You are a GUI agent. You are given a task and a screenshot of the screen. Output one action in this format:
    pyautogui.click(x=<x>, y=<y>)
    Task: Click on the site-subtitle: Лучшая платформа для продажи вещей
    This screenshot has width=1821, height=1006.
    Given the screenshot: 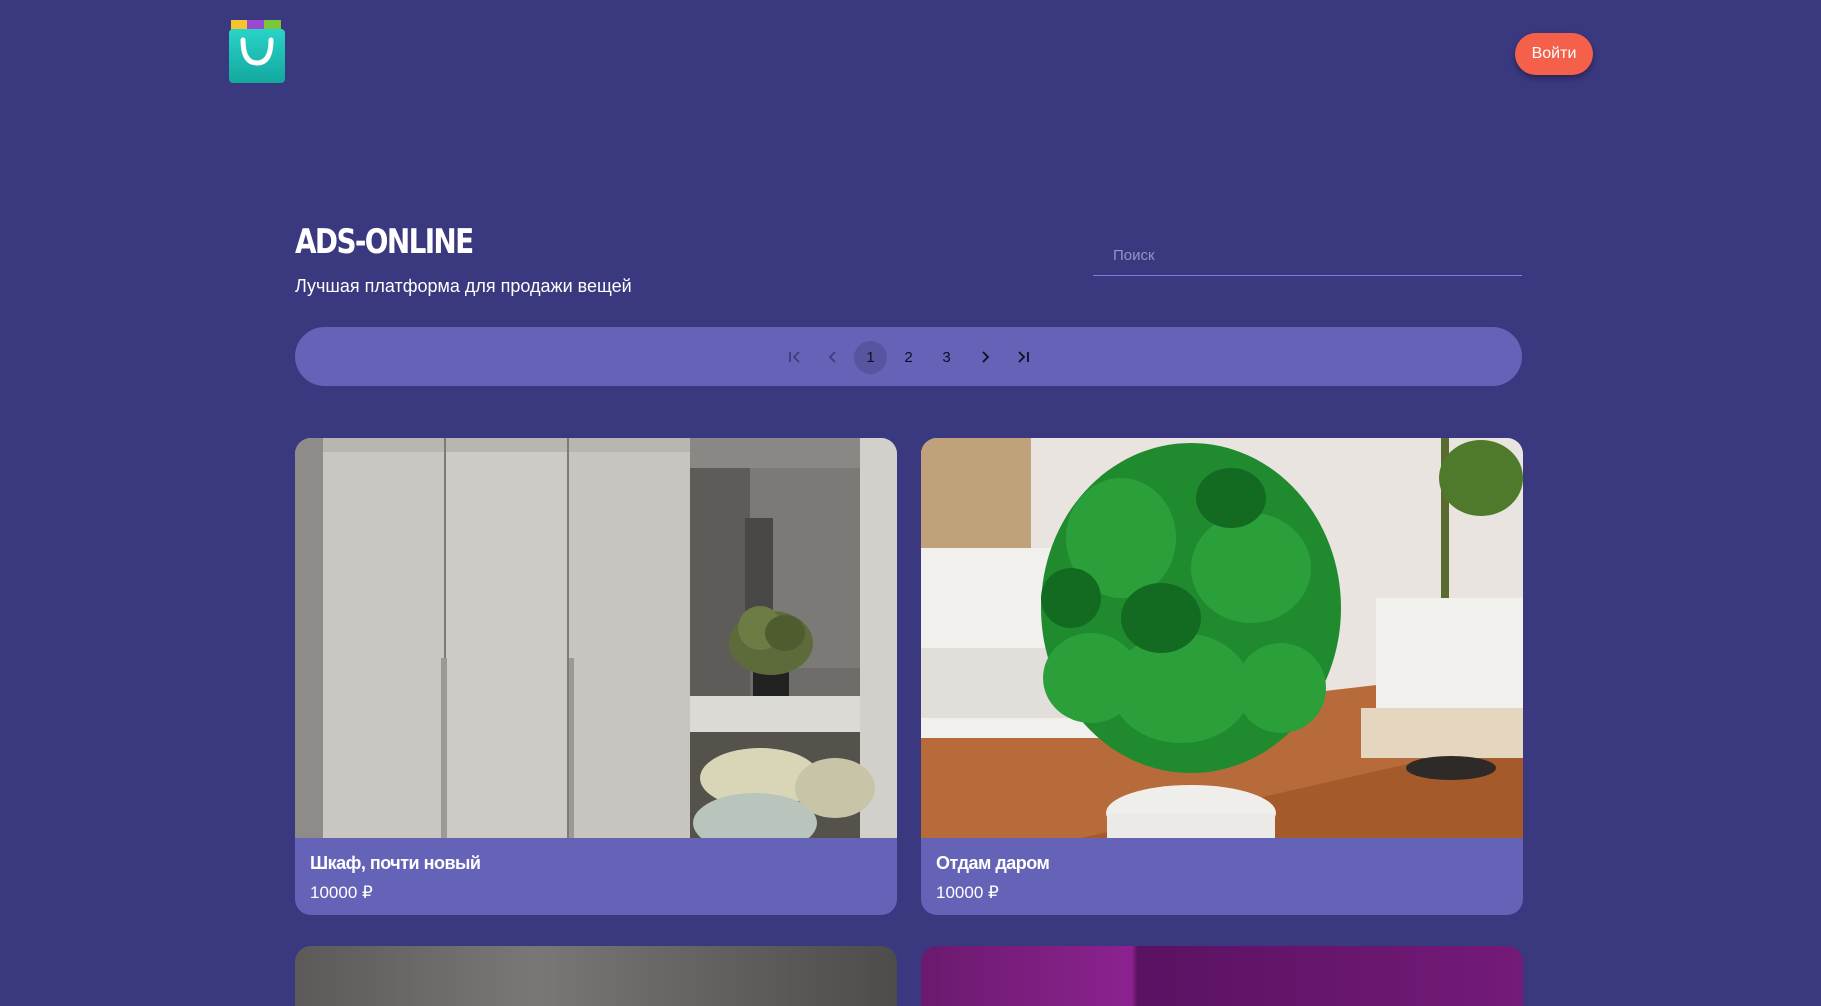 What is the action you would take?
    pyautogui.click(x=463, y=286)
    